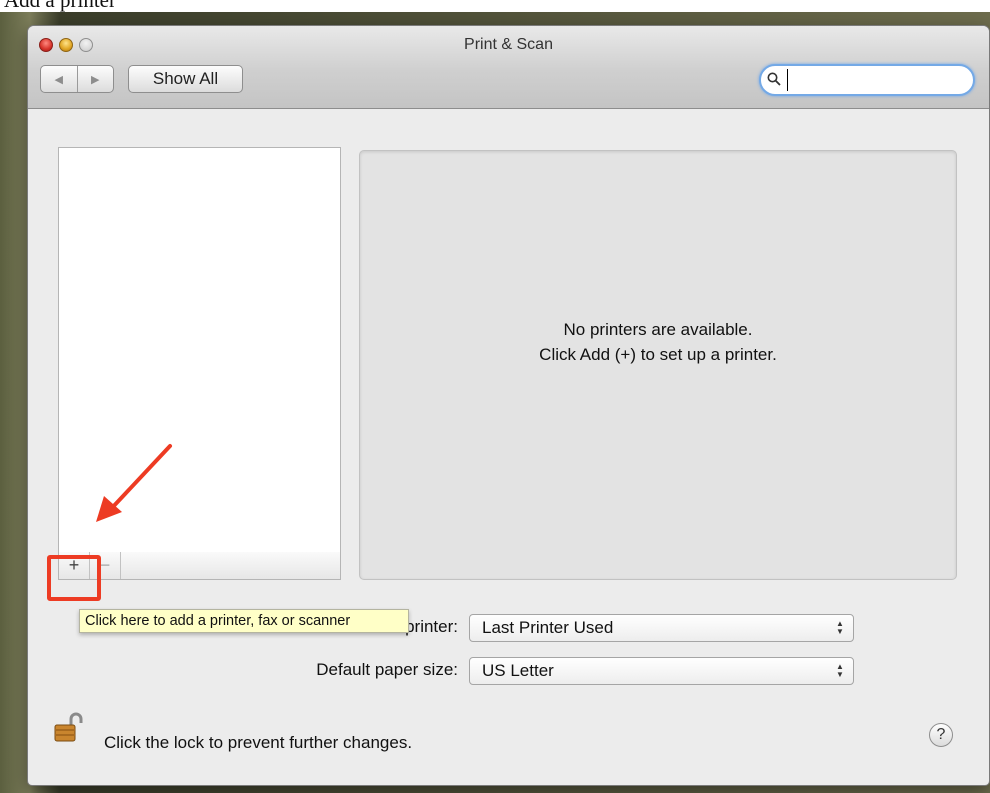 Image resolution: width=990 pixels, height=793 pixels. Describe the element at coordinates (134, 483) in the screenshot. I see `pointer-arrow-annotation` at that location.